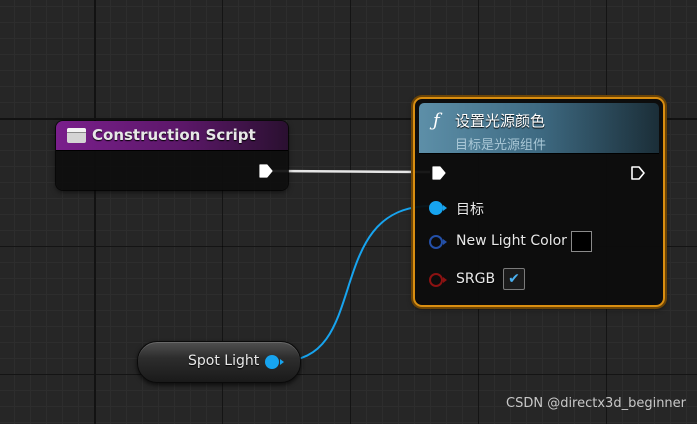  I want to click on color-pin-icon, so click(436, 242).